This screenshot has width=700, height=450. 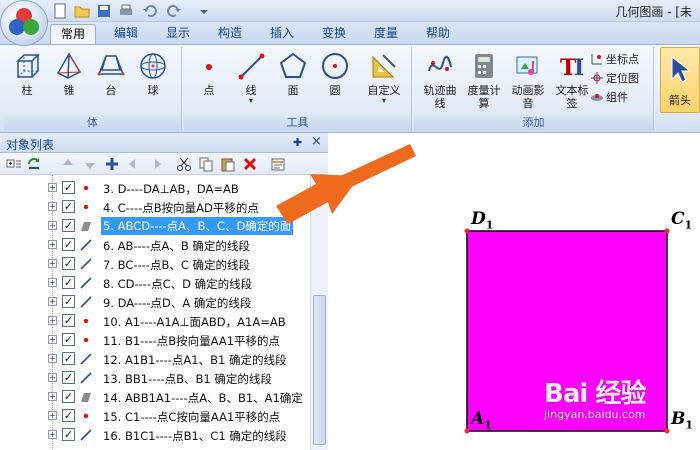 I want to click on app-menu-button, so click(x=24, y=23).